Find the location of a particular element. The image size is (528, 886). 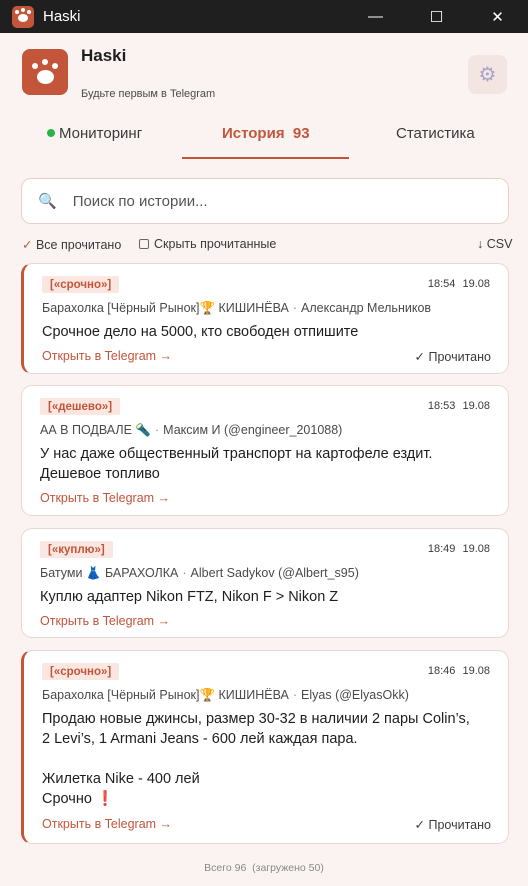

tab-statistics: Статистика is located at coordinates (435, 133).